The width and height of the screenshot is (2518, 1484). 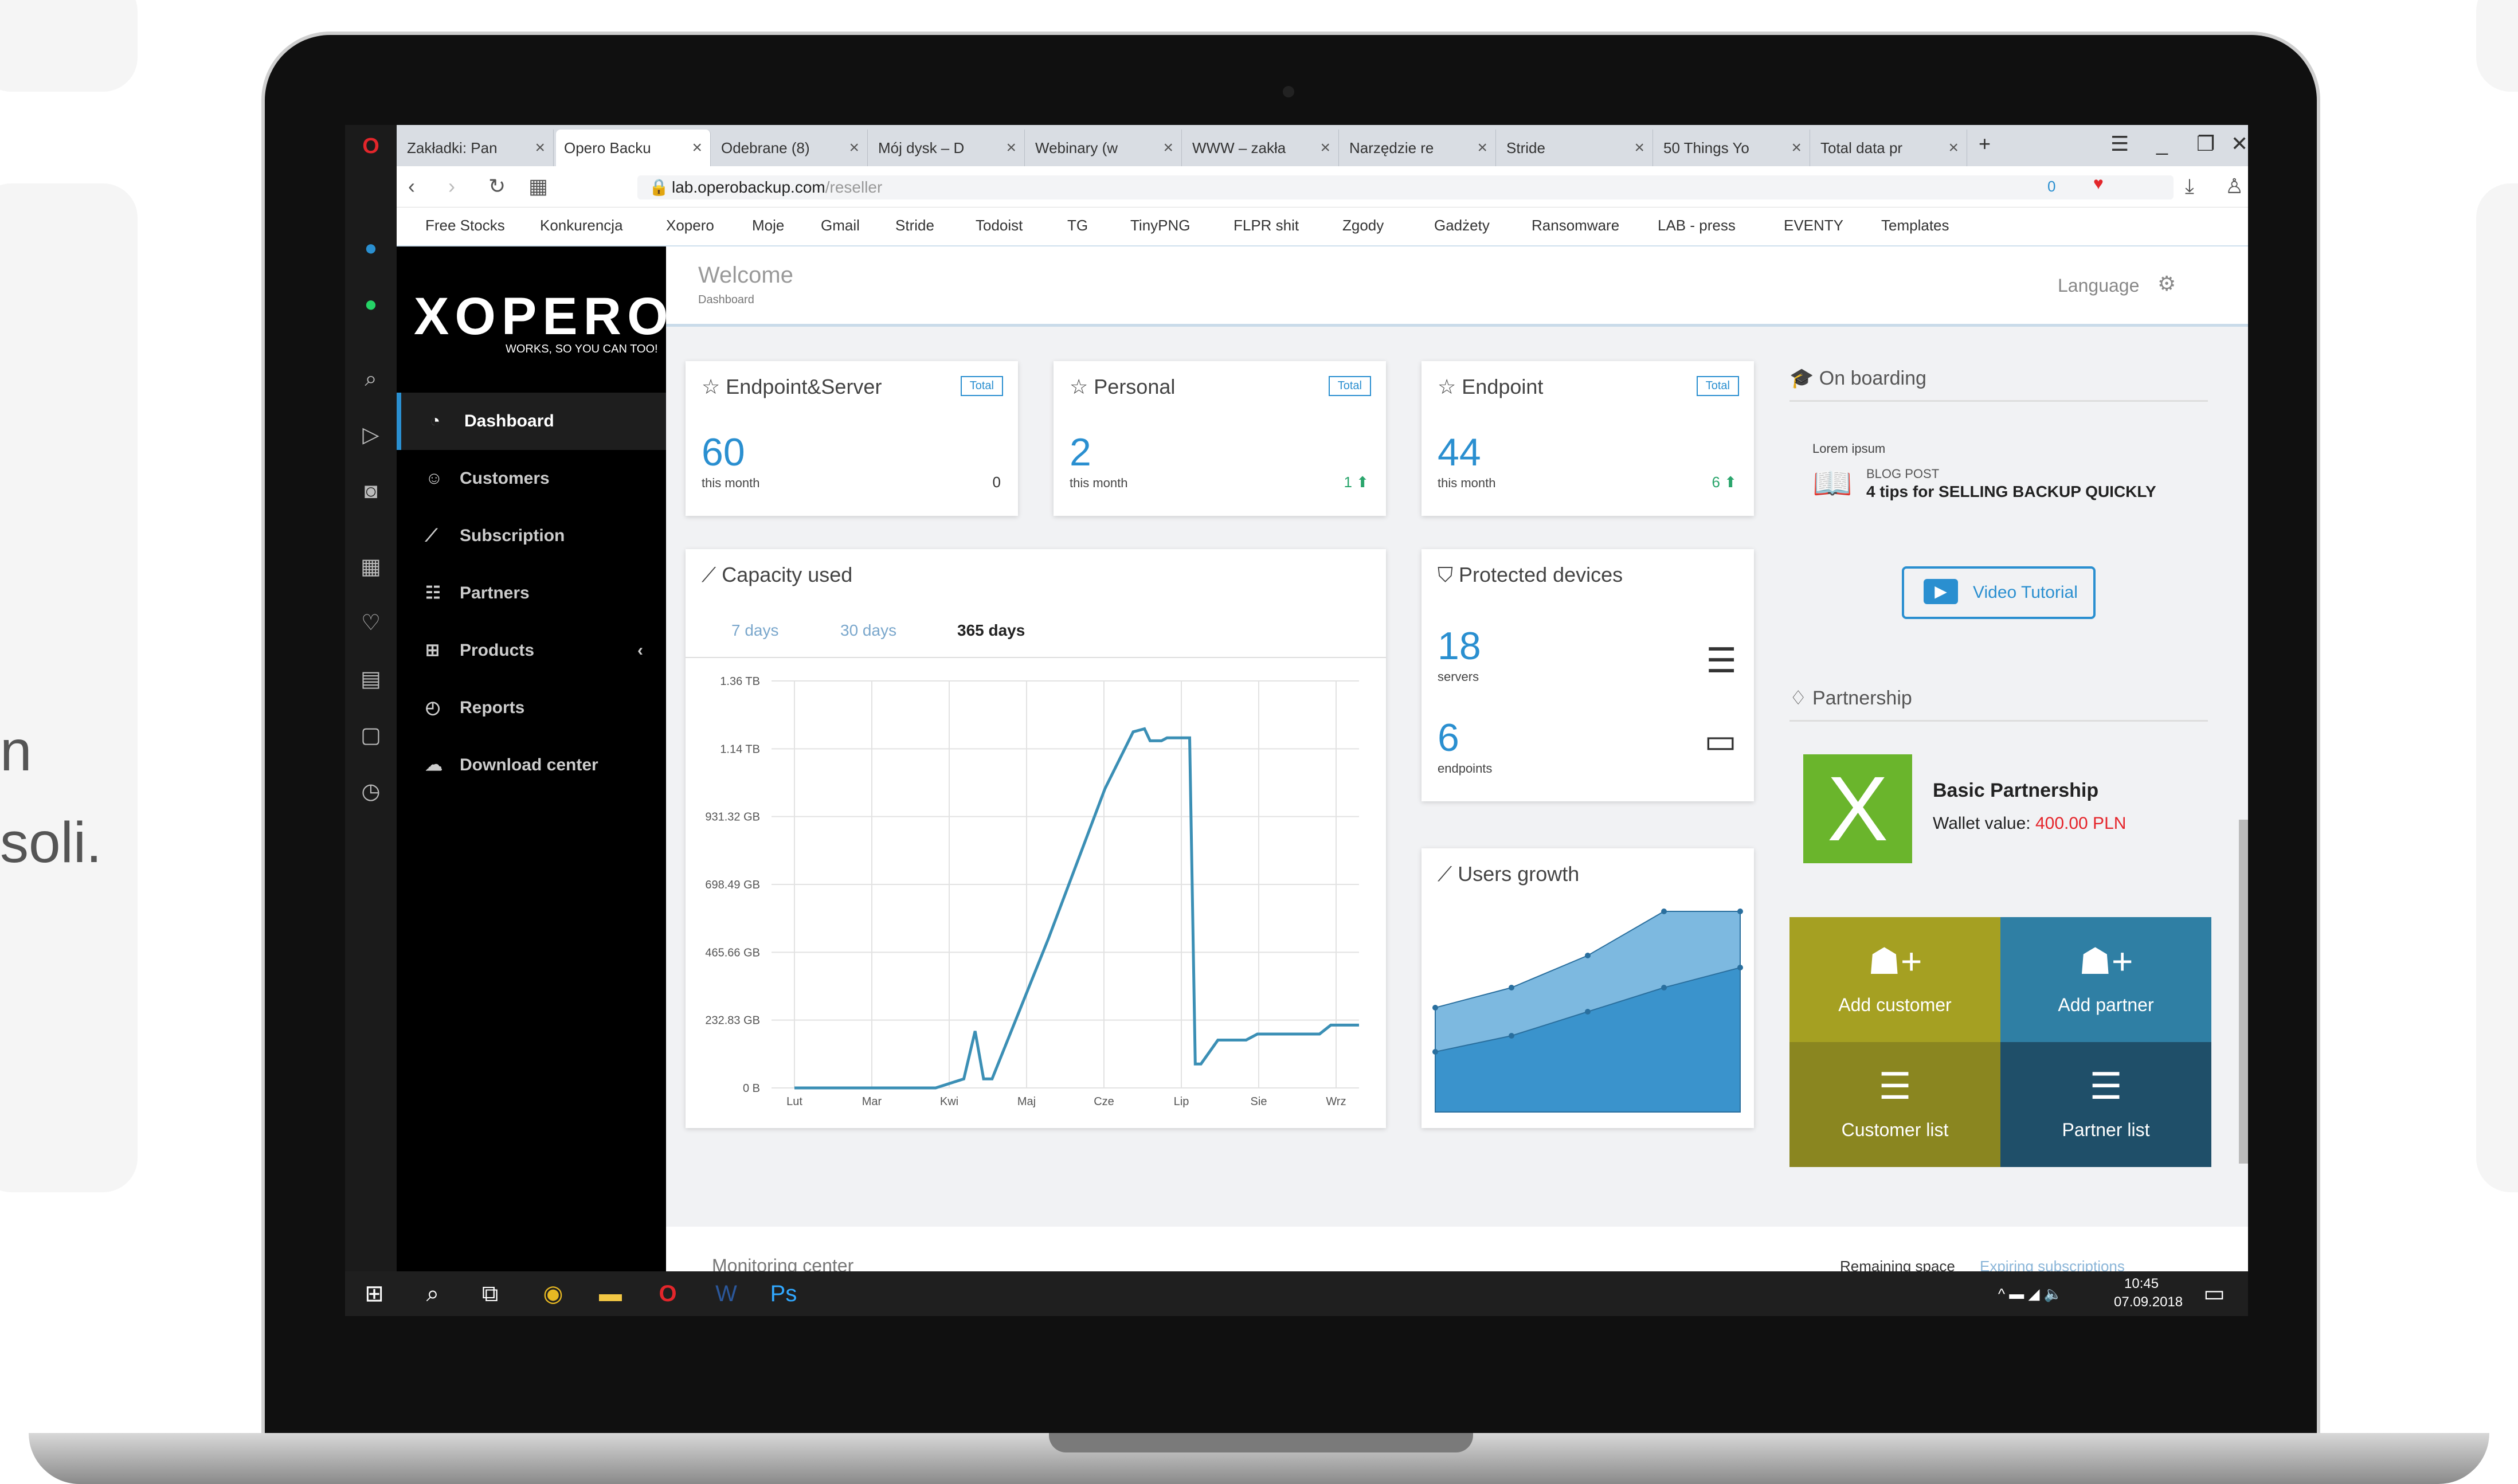 I want to click on tab: WWW – zakła ×, so click(x=1261, y=148).